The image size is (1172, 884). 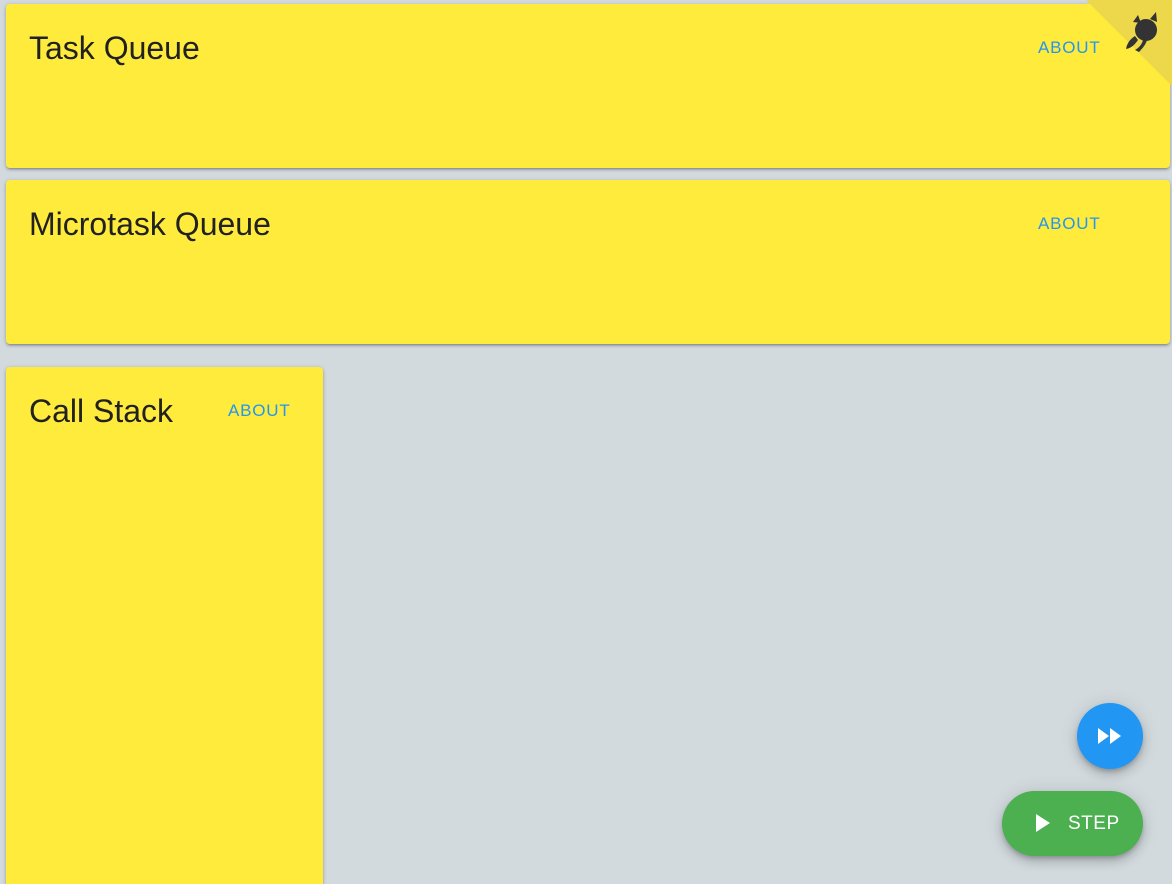 What do you see at coordinates (259, 411) in the screenshot?
I see `call-stack-about-button: ABOUT` at bounding box center [259, 411].